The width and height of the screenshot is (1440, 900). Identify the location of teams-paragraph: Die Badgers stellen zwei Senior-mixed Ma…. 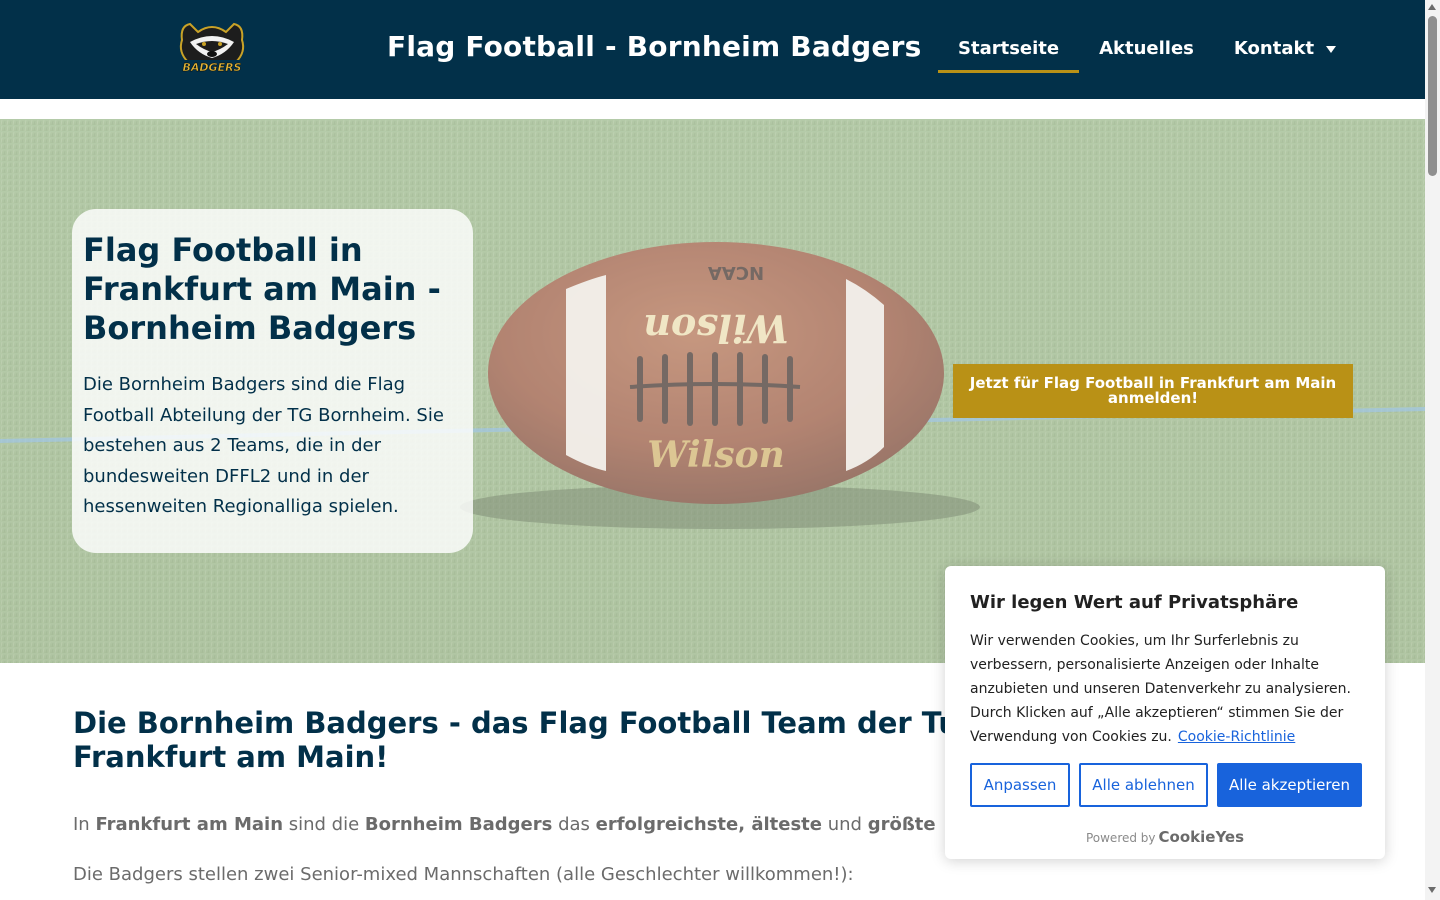
(463, 874).